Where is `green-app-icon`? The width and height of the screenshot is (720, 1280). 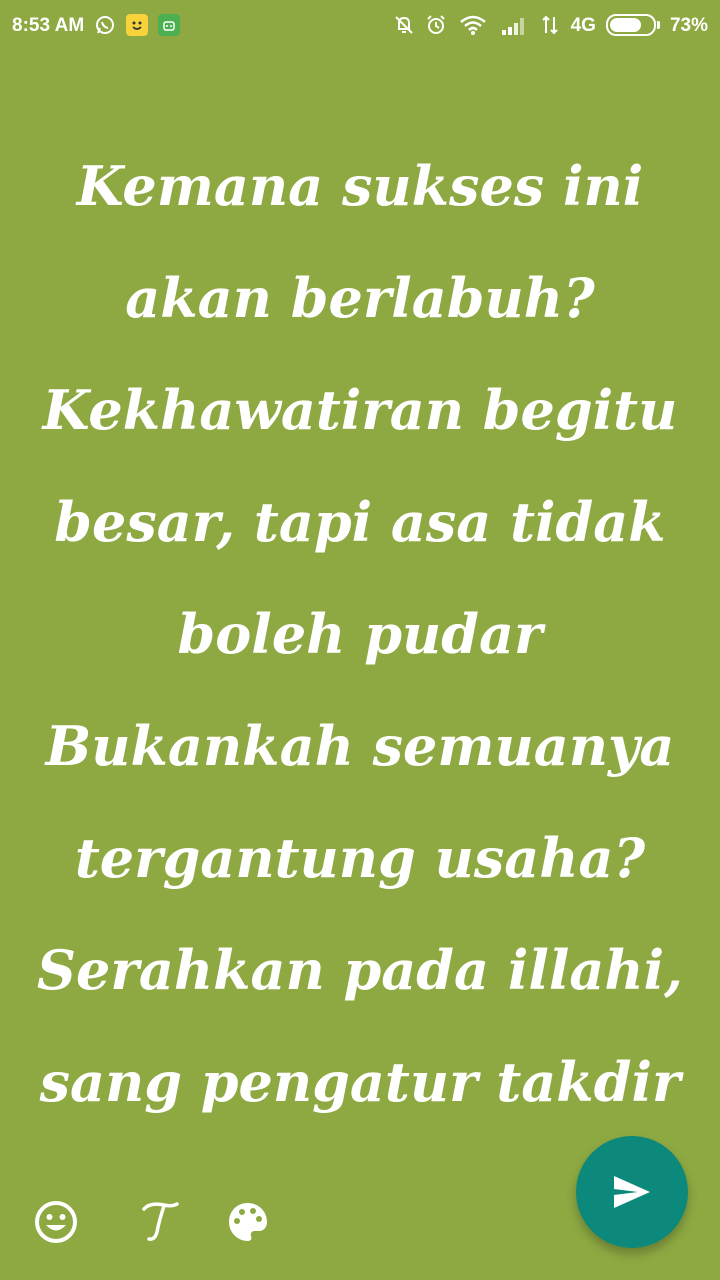 green-app-icon is located at coordinates (169, 25).